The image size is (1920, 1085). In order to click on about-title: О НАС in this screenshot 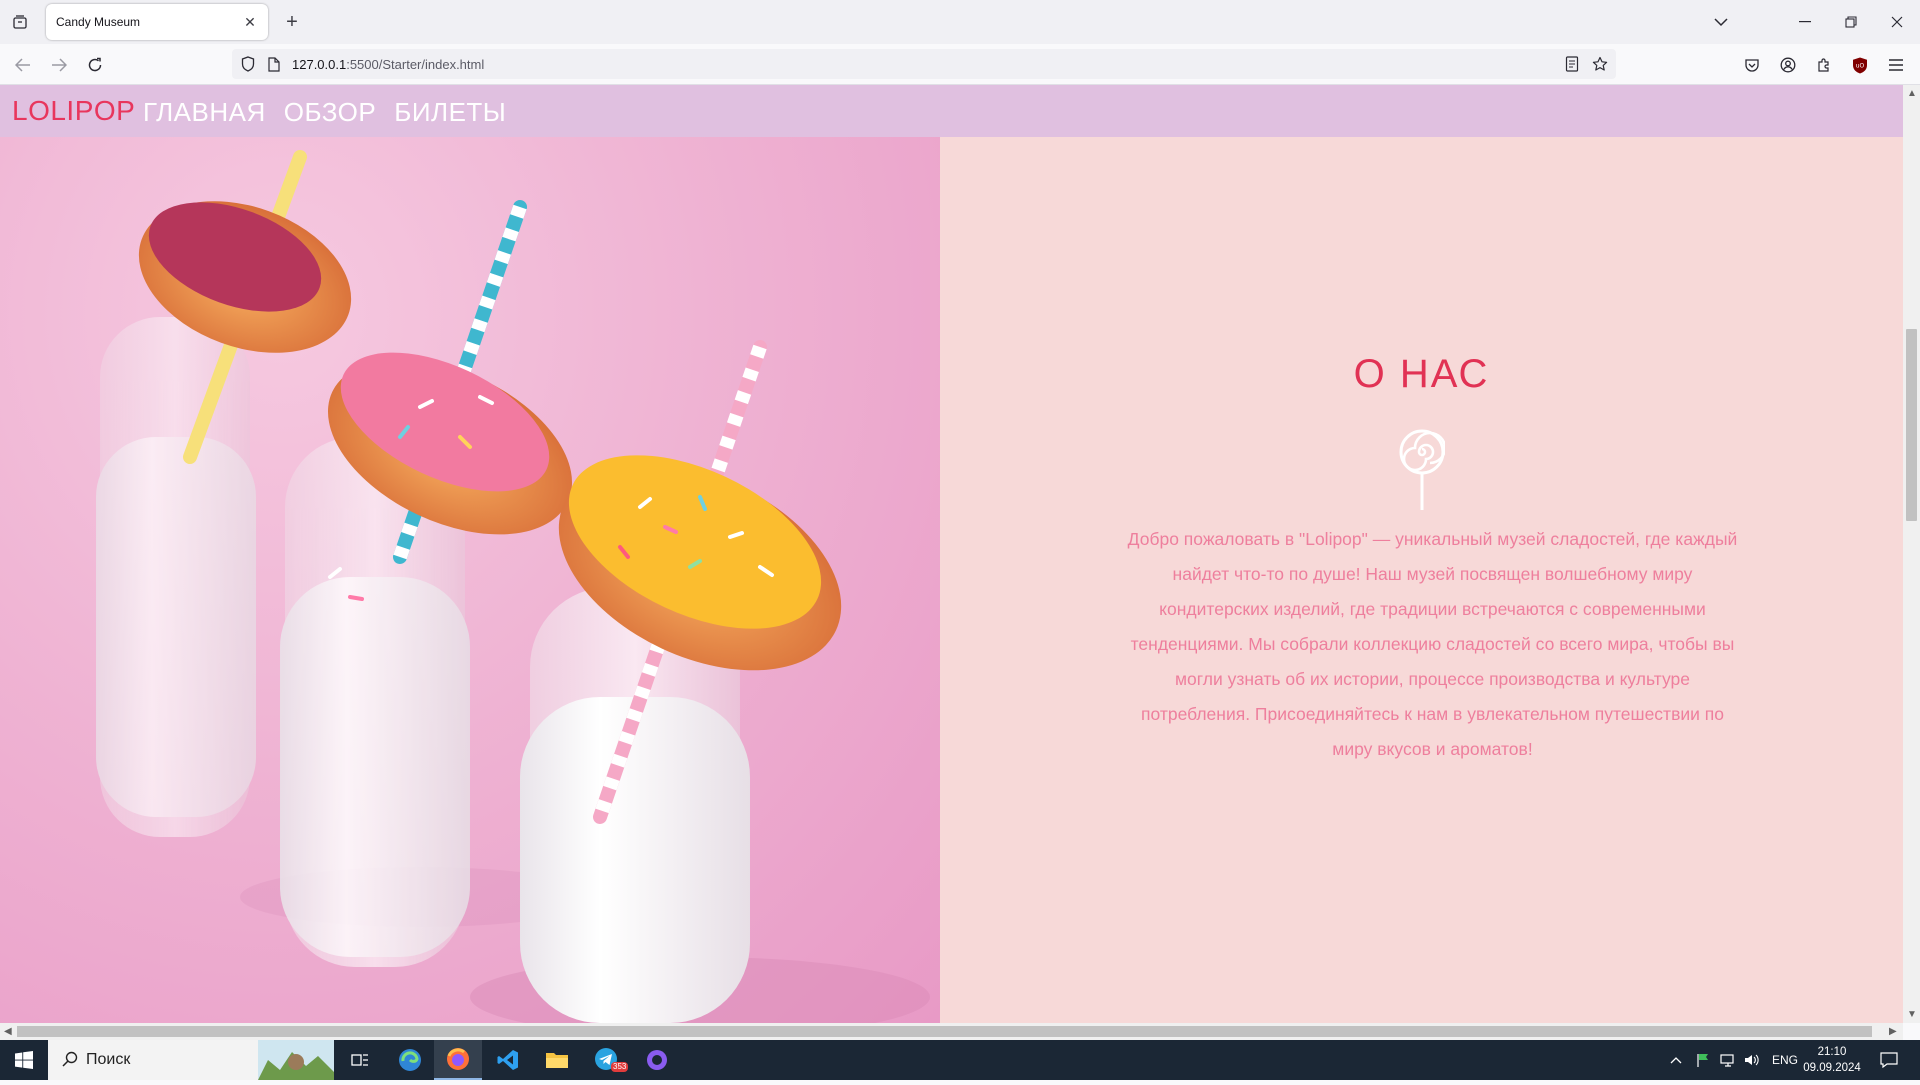, I will do `click(1421, 374)`.